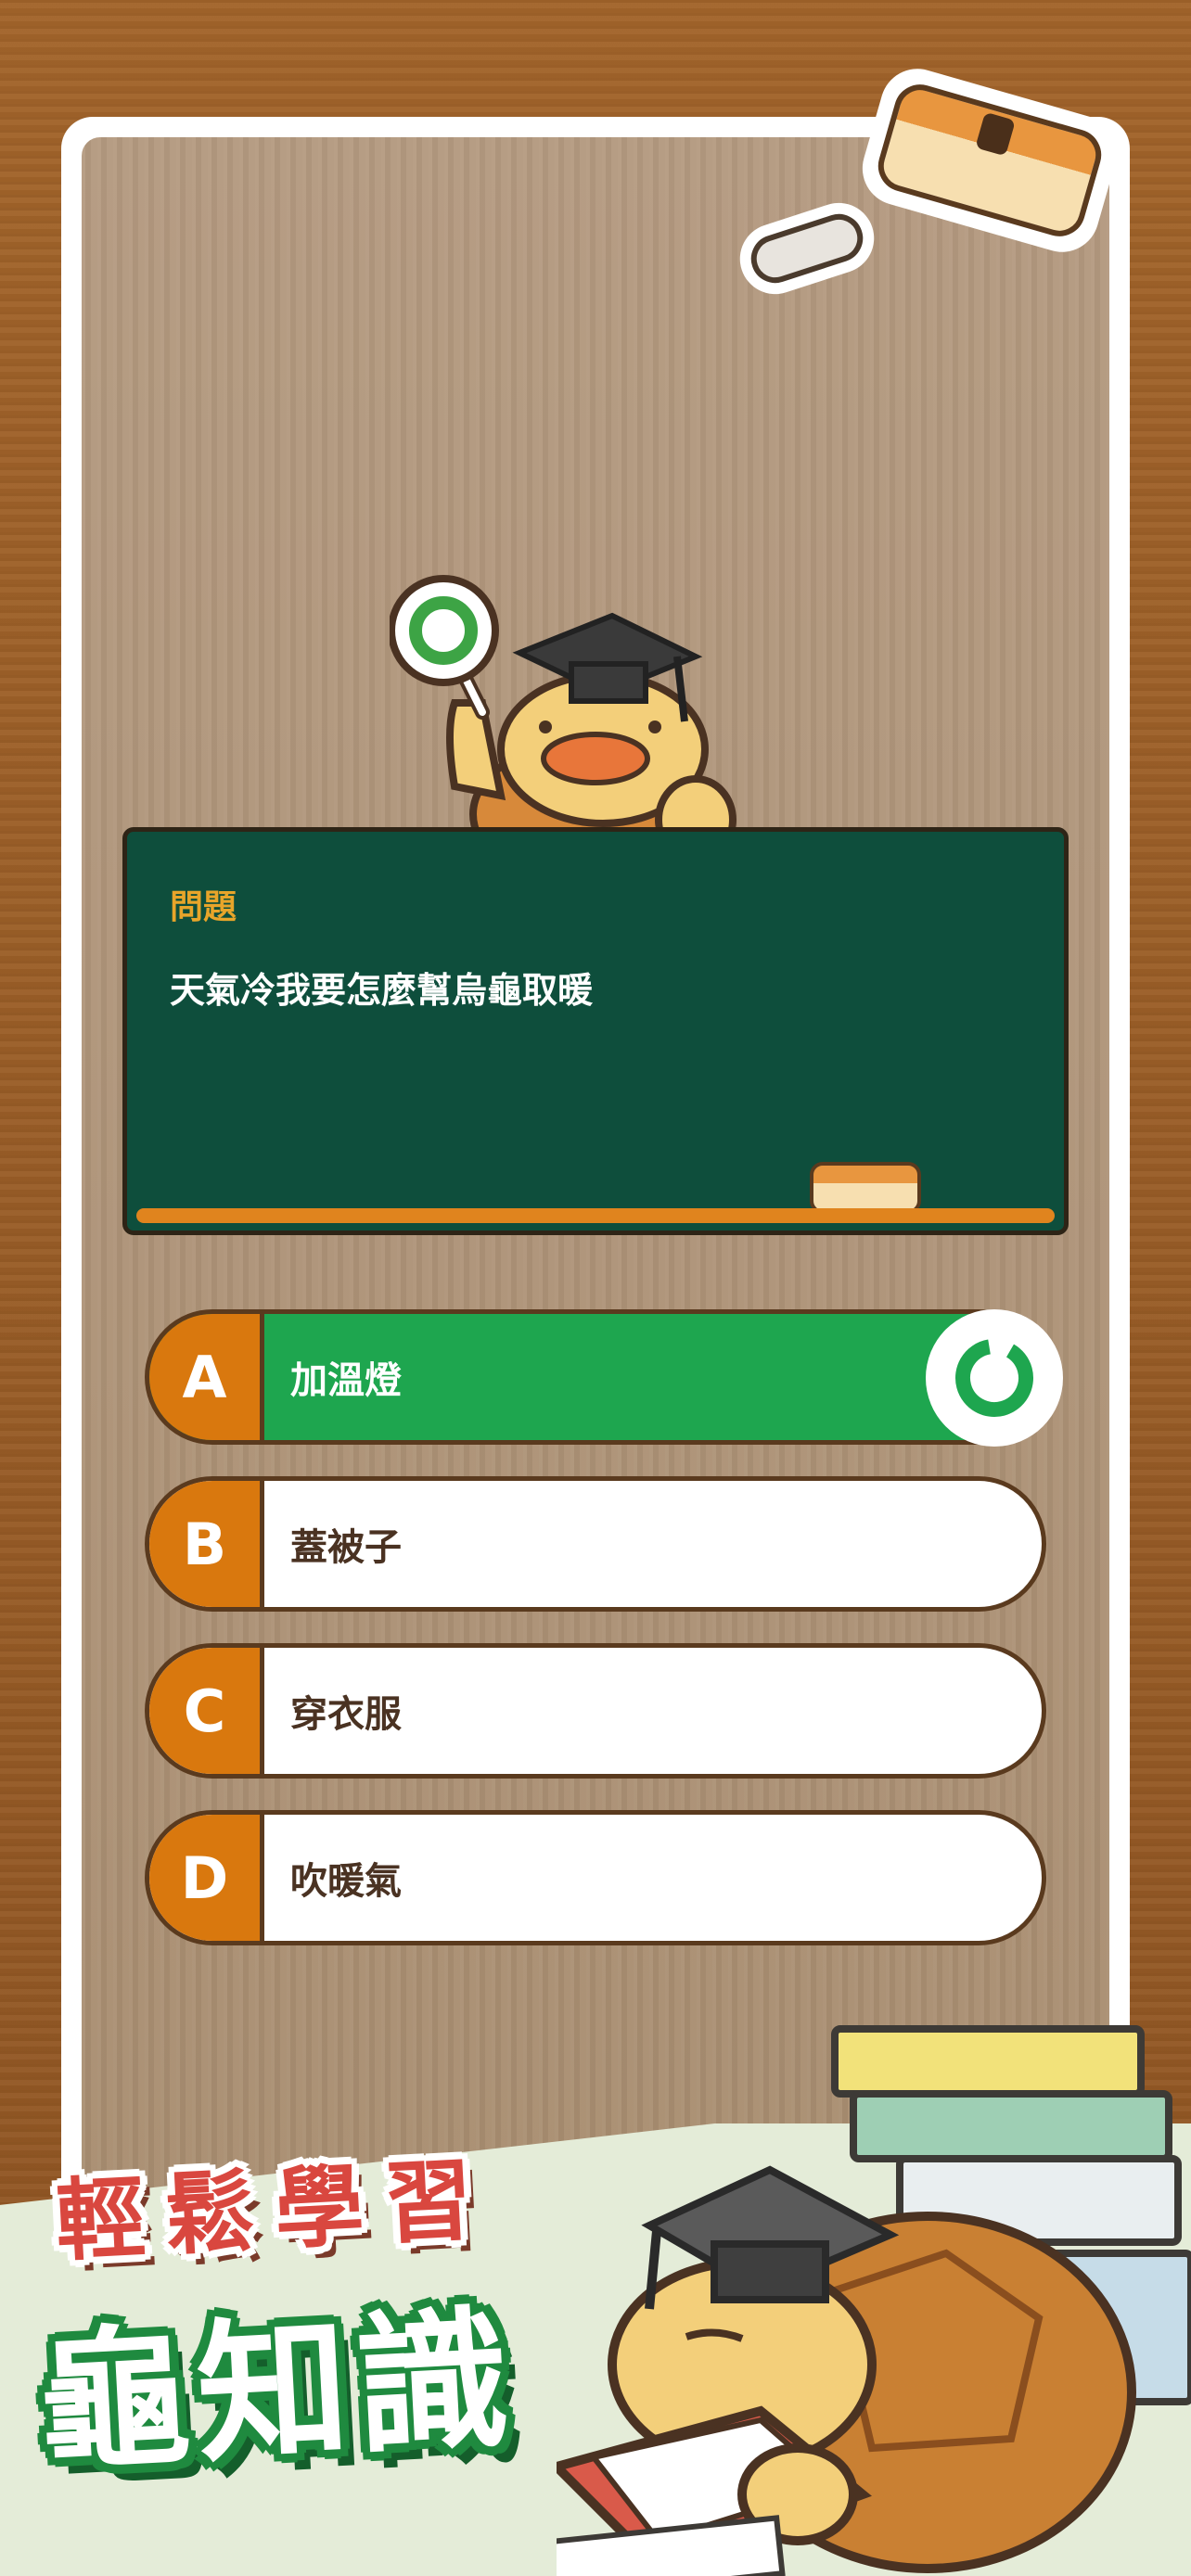  What do you see at coordinates (346, 1714) in the screenshot?
I see `option-text: 穿衣服` at bounding box center [346, 1714].